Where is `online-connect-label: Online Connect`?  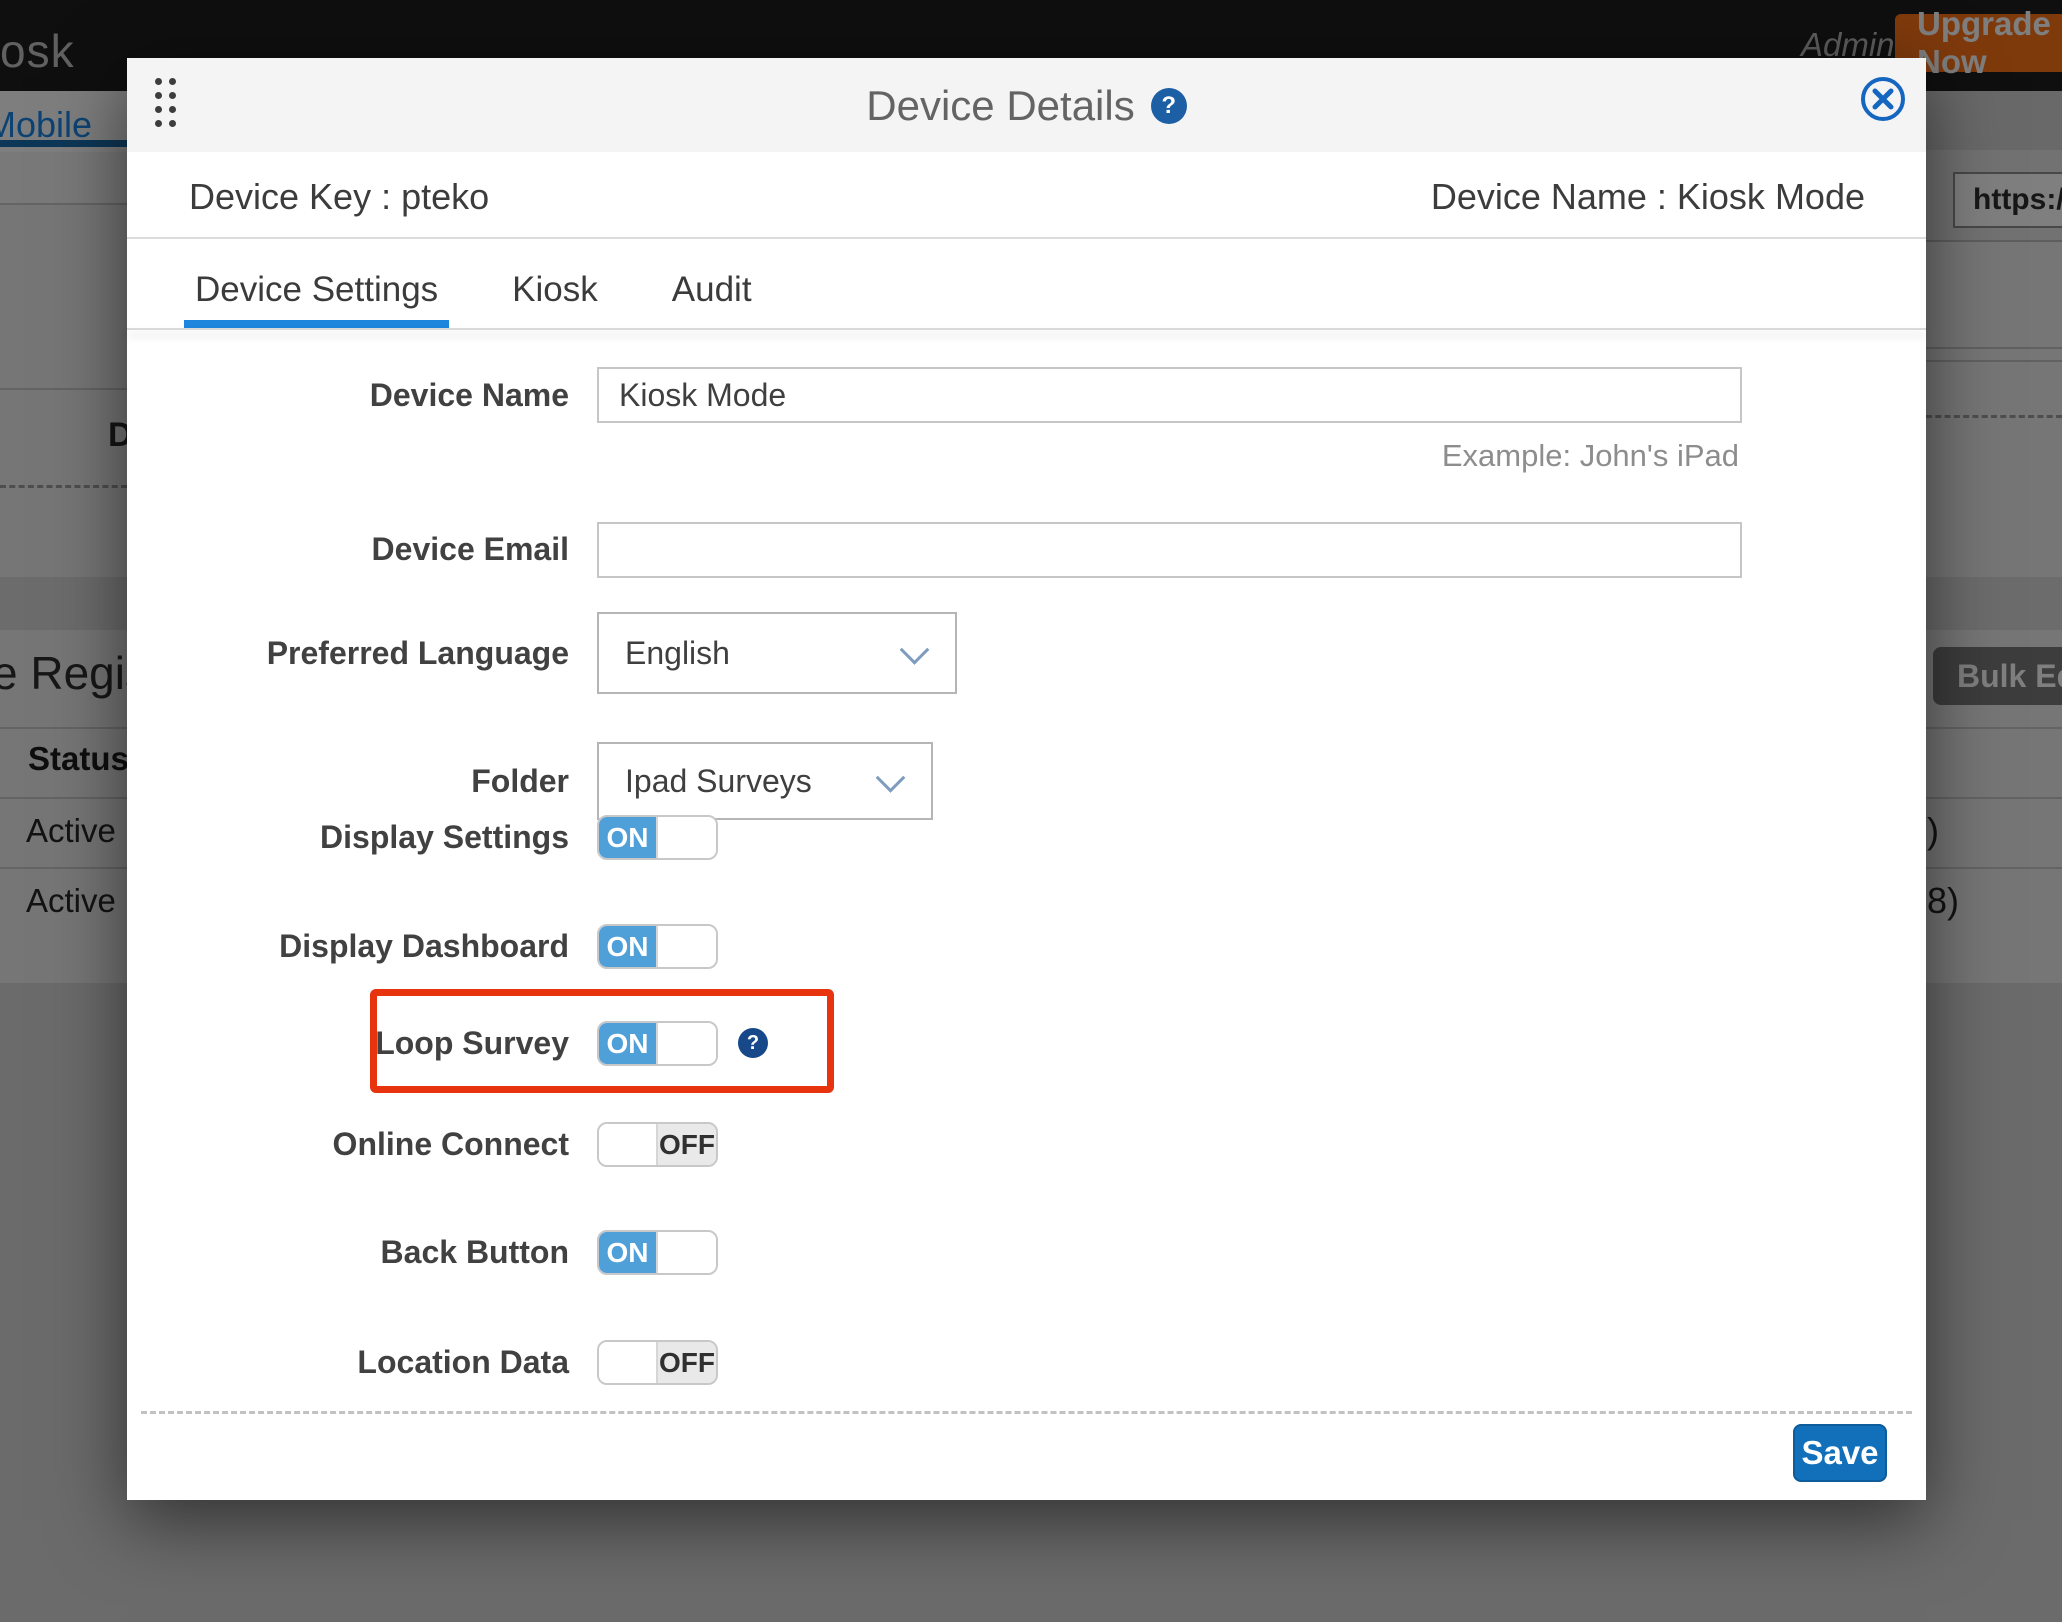 online-connect-label: Online Connect is located at coordinates (450, 1144).